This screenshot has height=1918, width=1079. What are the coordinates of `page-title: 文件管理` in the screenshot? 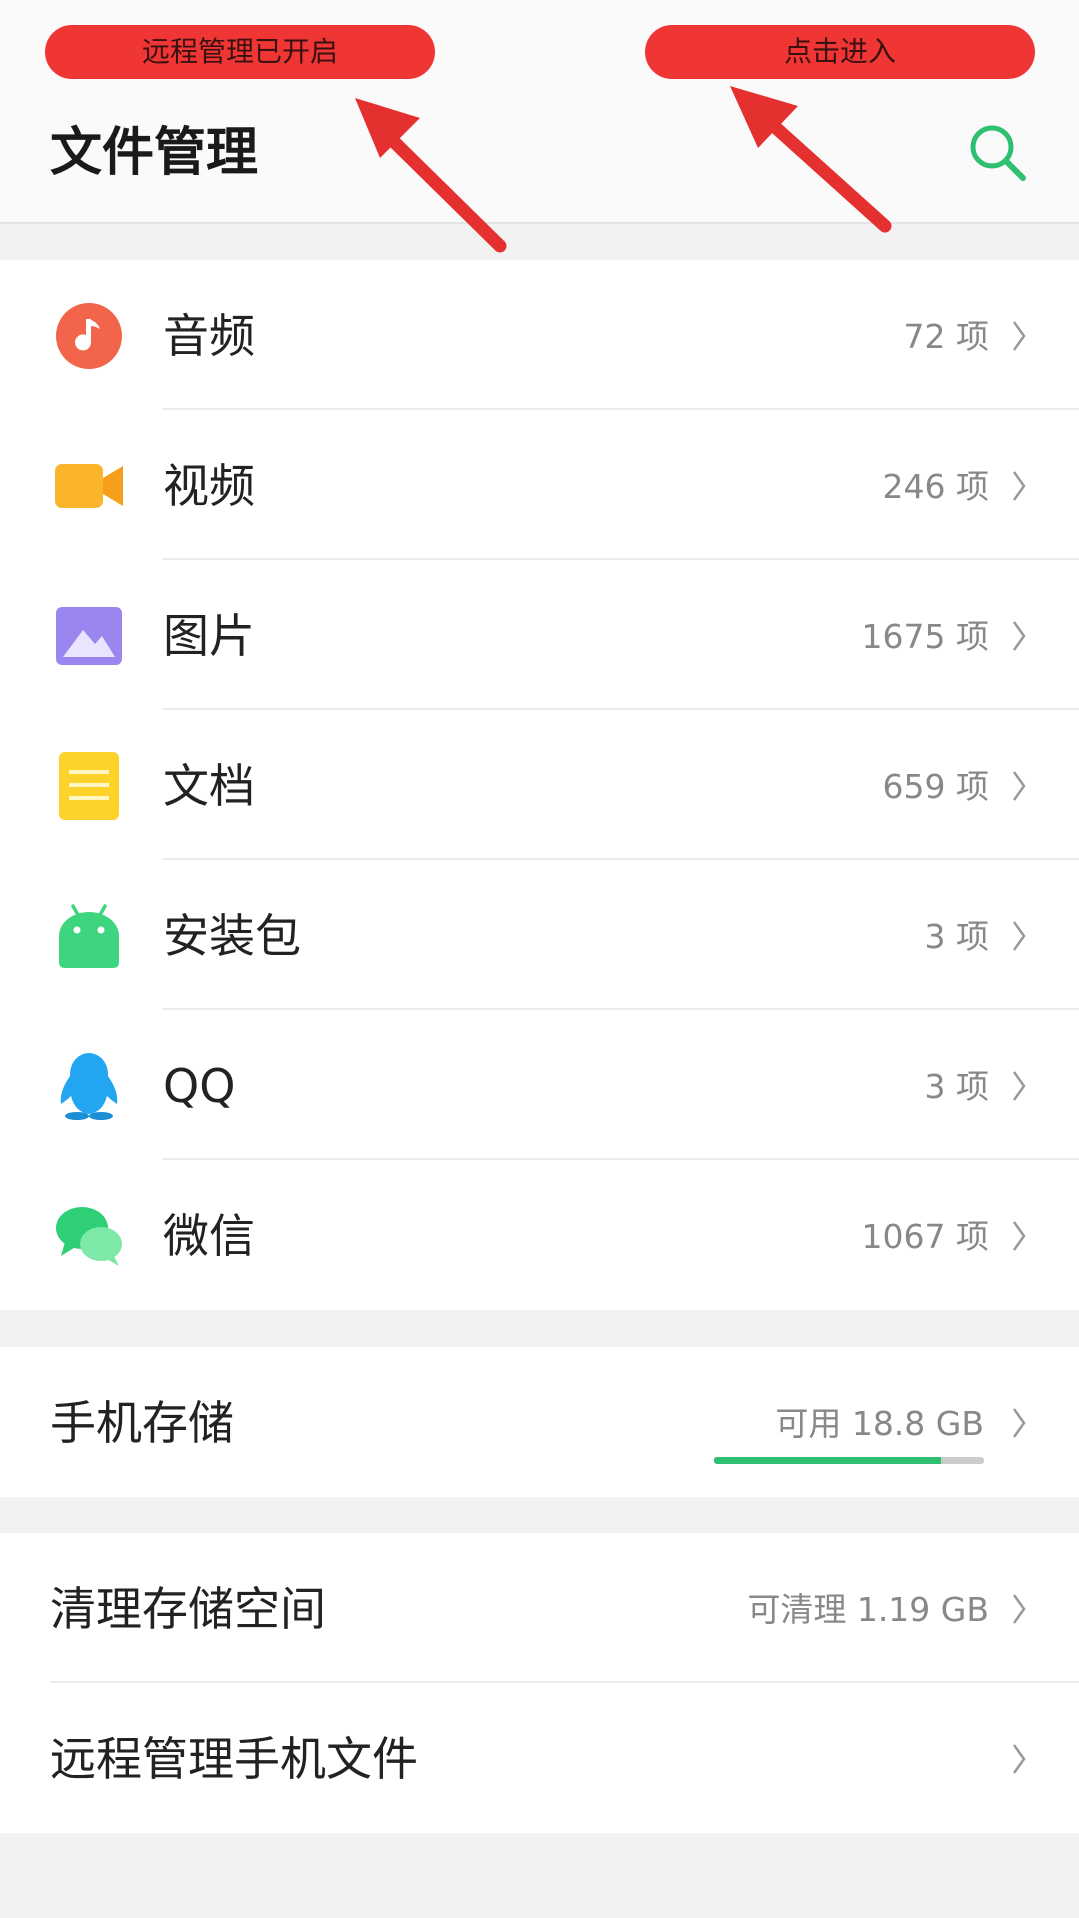 It's located at (154, 153).